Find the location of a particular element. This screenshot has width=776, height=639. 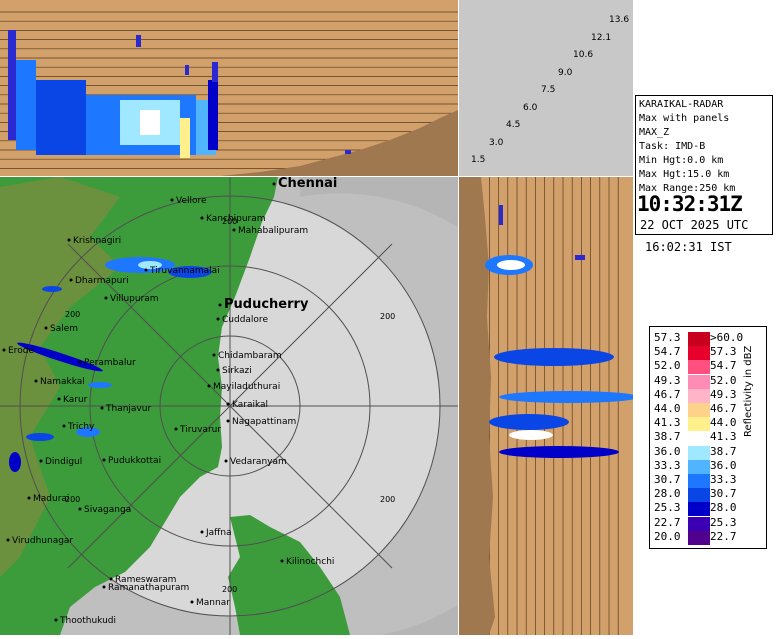

place-label: Cuddalore is located at coordinates (245, 320).